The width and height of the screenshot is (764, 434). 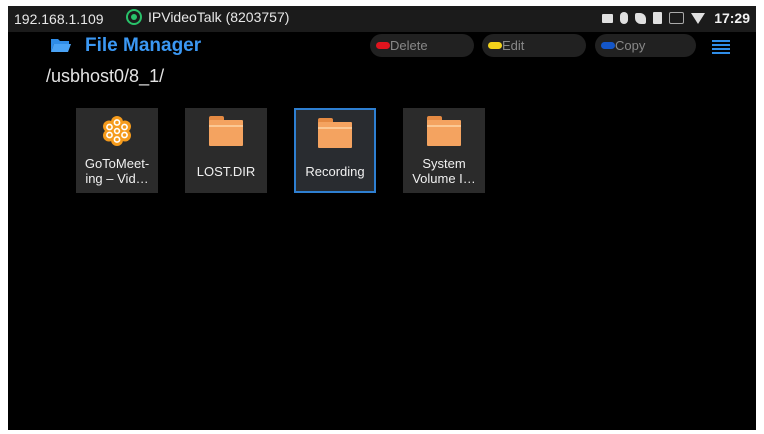 What do you see at coordinates (630, 45) in the screenshot?
I see `copy-label: Copy` at bounding box center [630, 45].